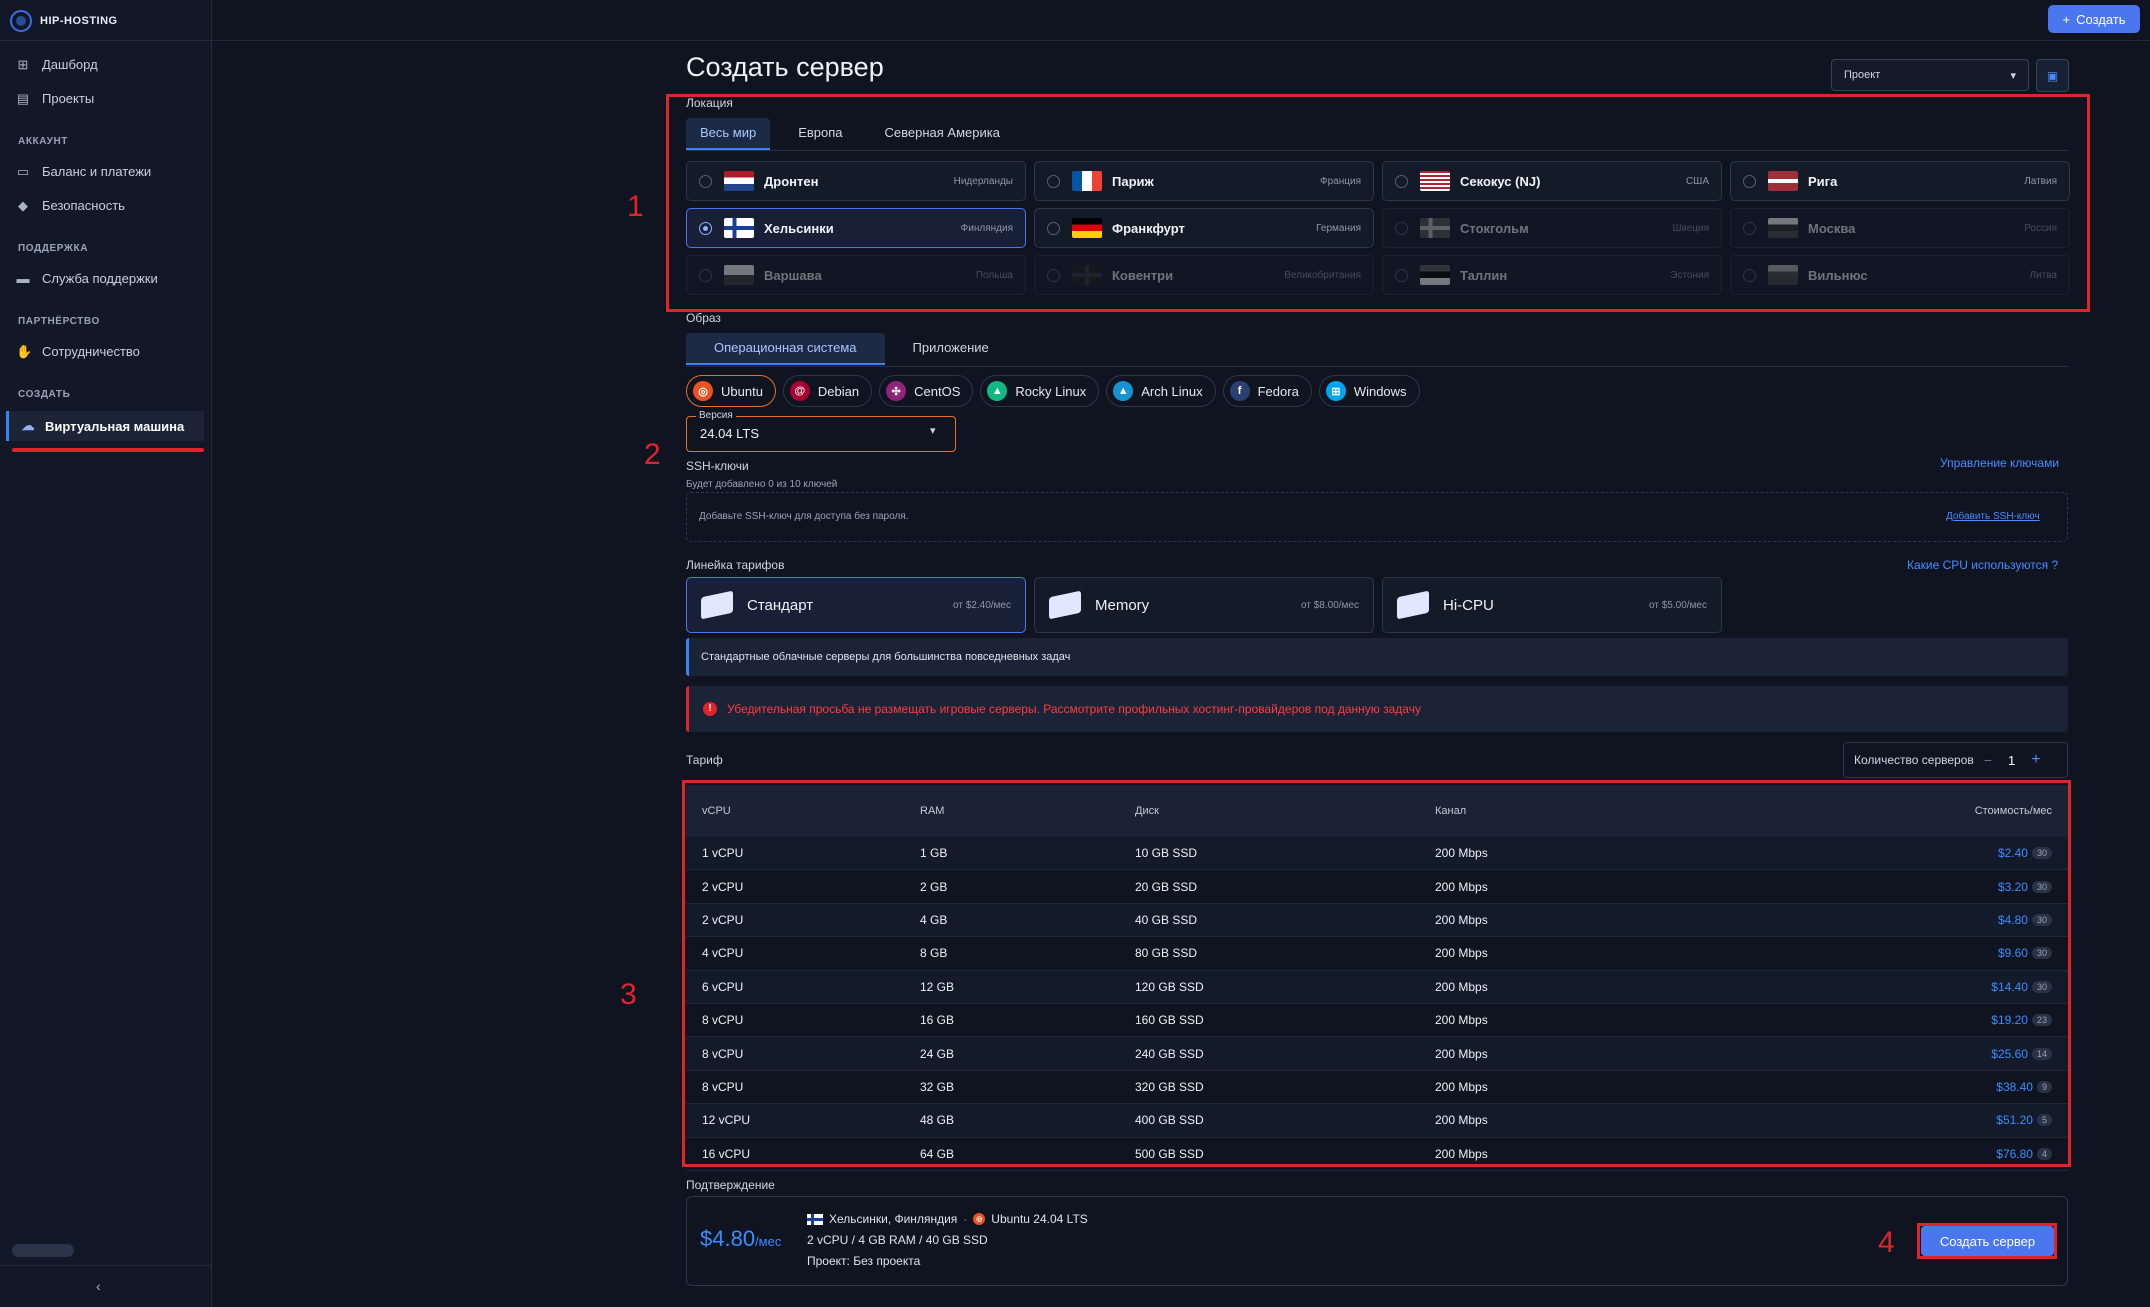 The image size is (2150, 1307). I want to click on sidebar-item-label: Сотрудничество, so click(91, 351).